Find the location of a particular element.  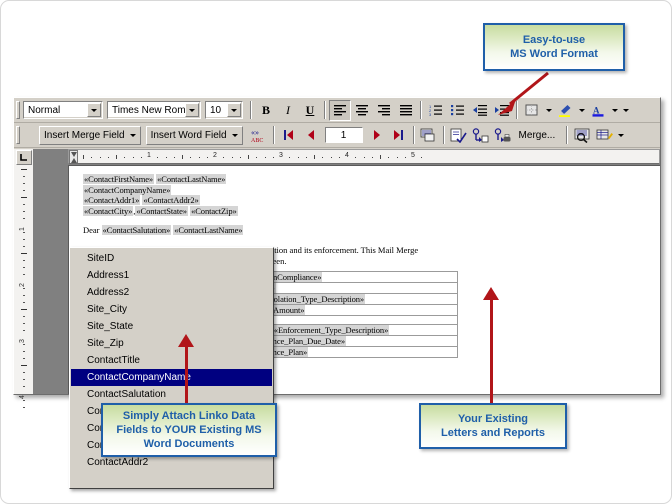

svg-text: 3 is located at coordinates (430, 114).